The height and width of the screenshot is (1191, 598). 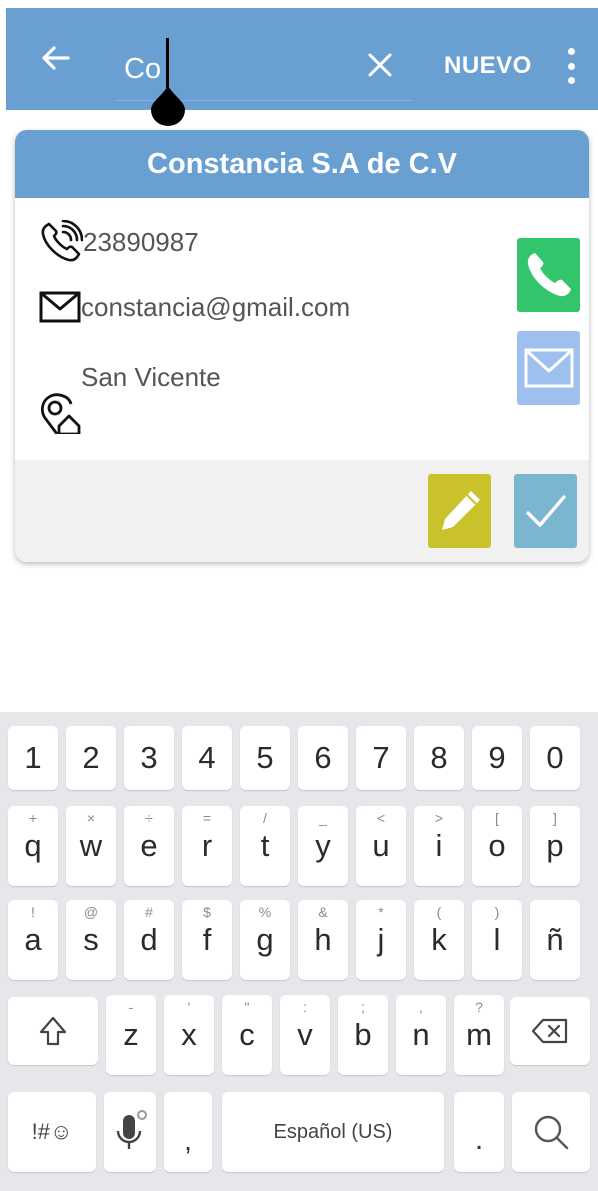 What do you see at coordinates (497, 818) in the screenshot?
I see `key-secondary-label: [` at bounding box center [497, 818].